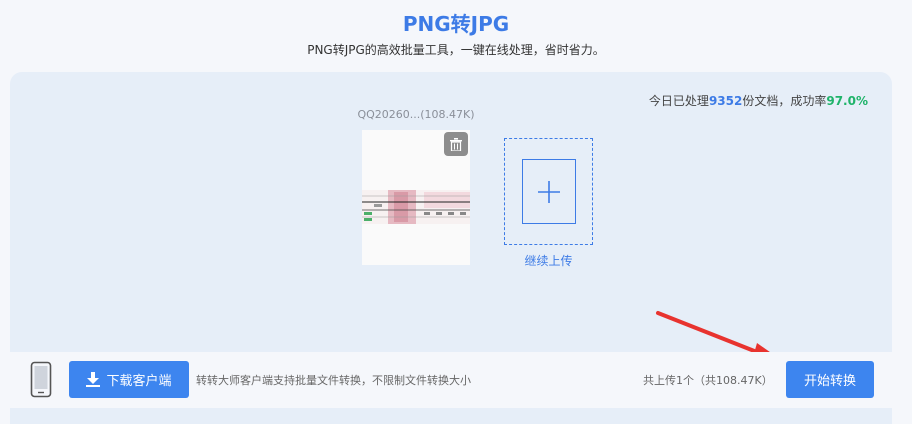 The image size is (912, 424). What do you see at coordinates (708, 380) in the screenshot?
I see `upload-count: 共上传1个（共108.47K）` at bounding box center [708, 380].